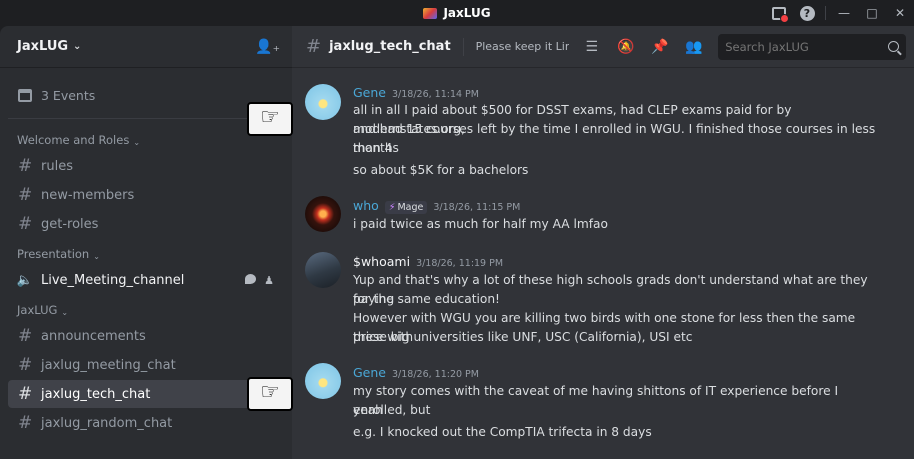  Describe the element at coordinates (68, 95) in the screenshot. I see `events-label: 3 Events` at that location.